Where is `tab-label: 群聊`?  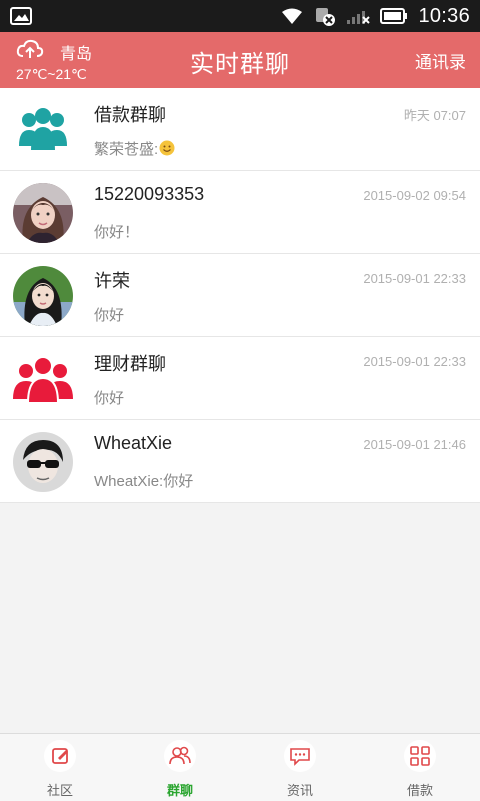
tab-label: 群聊 is located at coordinates (179, 791).